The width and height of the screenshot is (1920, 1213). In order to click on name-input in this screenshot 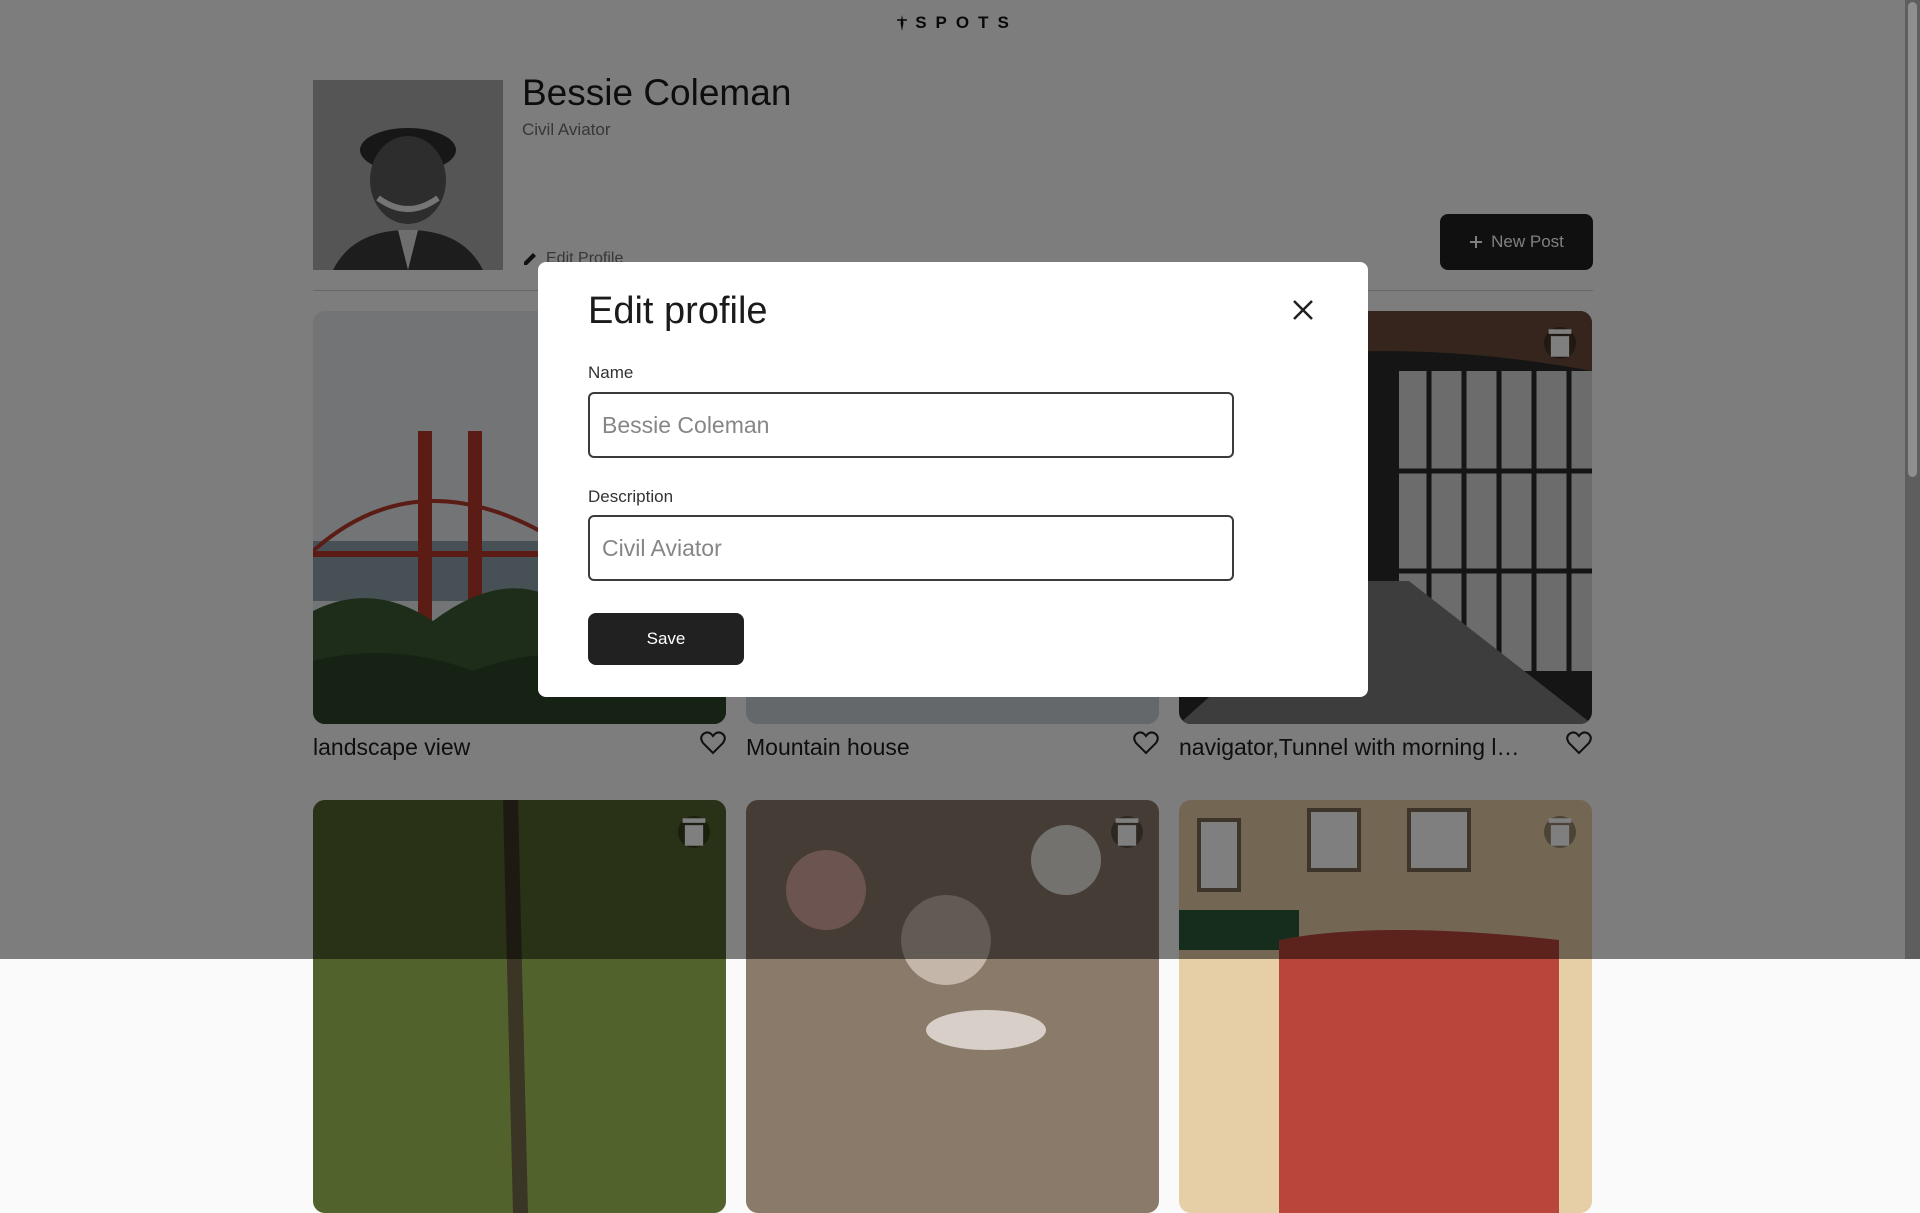, I will do `click(911, 425)`.